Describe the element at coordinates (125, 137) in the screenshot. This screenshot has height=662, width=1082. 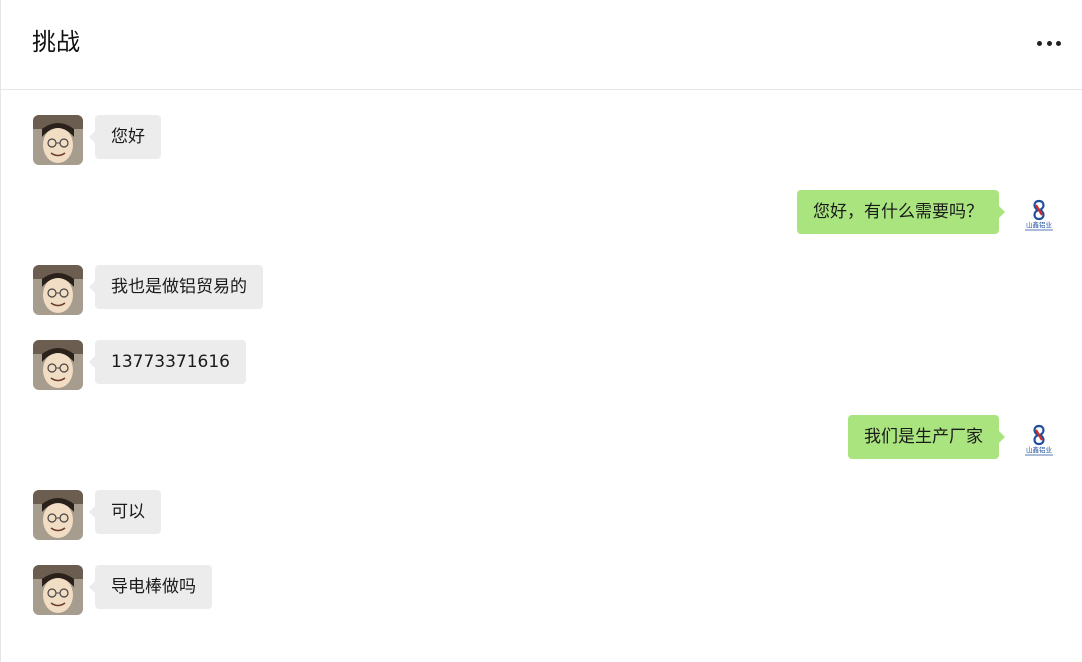
I see `message-bubble: 您好` at that location.